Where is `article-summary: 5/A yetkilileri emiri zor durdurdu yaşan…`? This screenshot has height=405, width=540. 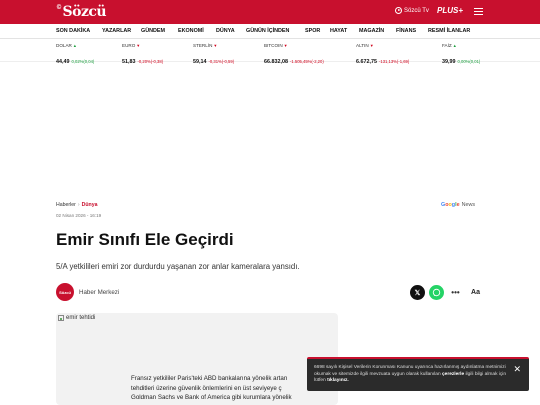 article-summary: 5/A yetkilileri emiri zor durdurdu yaşan… is located at coordinates (178, 266).